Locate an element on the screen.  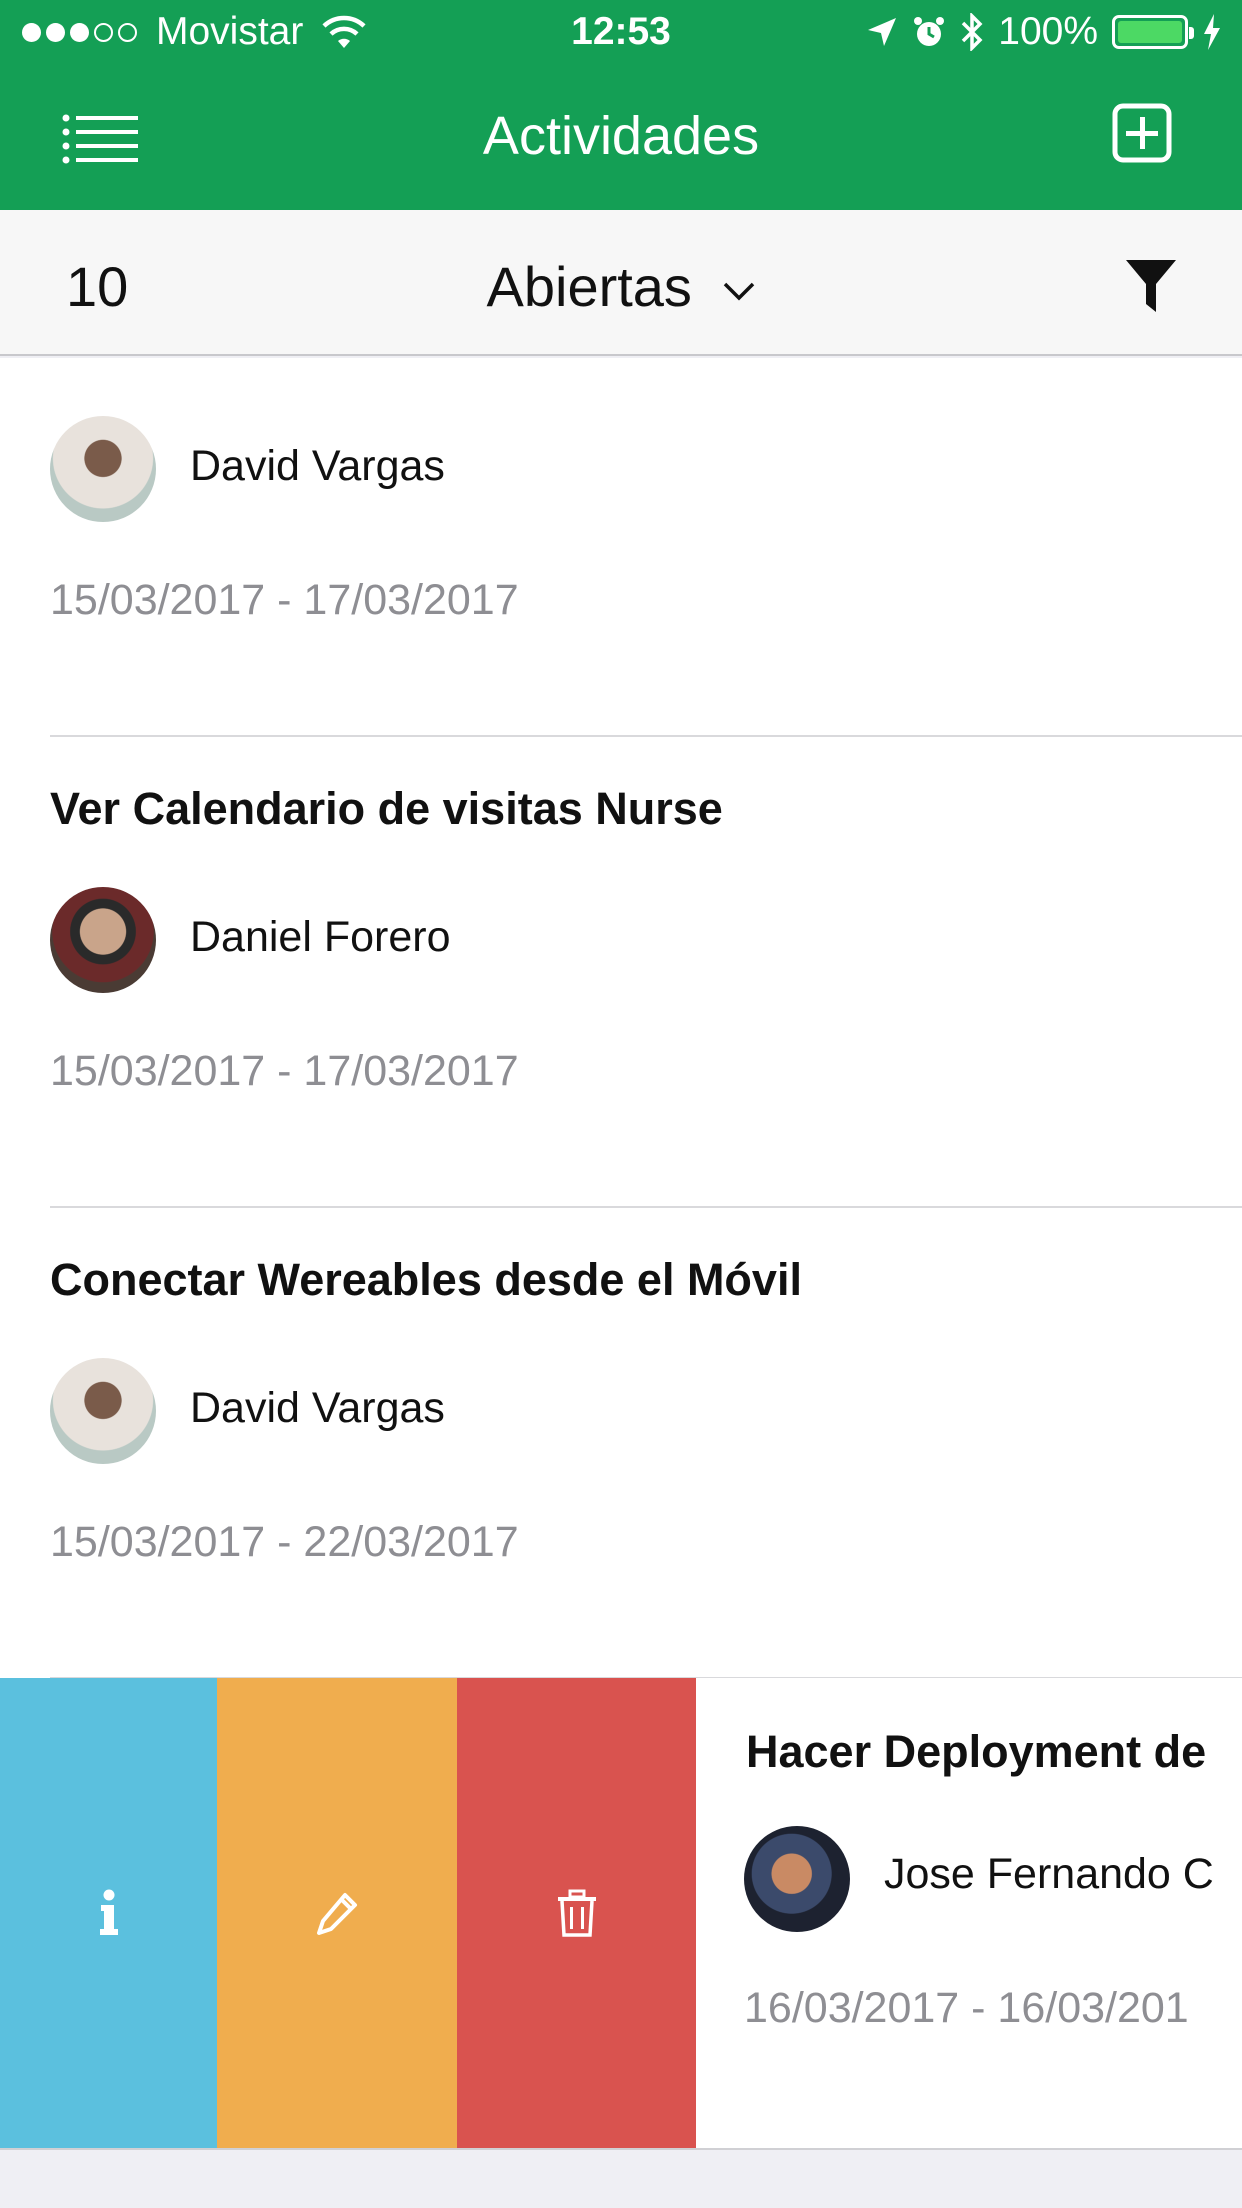
trash-icon is located at coordinates (576, 1913).